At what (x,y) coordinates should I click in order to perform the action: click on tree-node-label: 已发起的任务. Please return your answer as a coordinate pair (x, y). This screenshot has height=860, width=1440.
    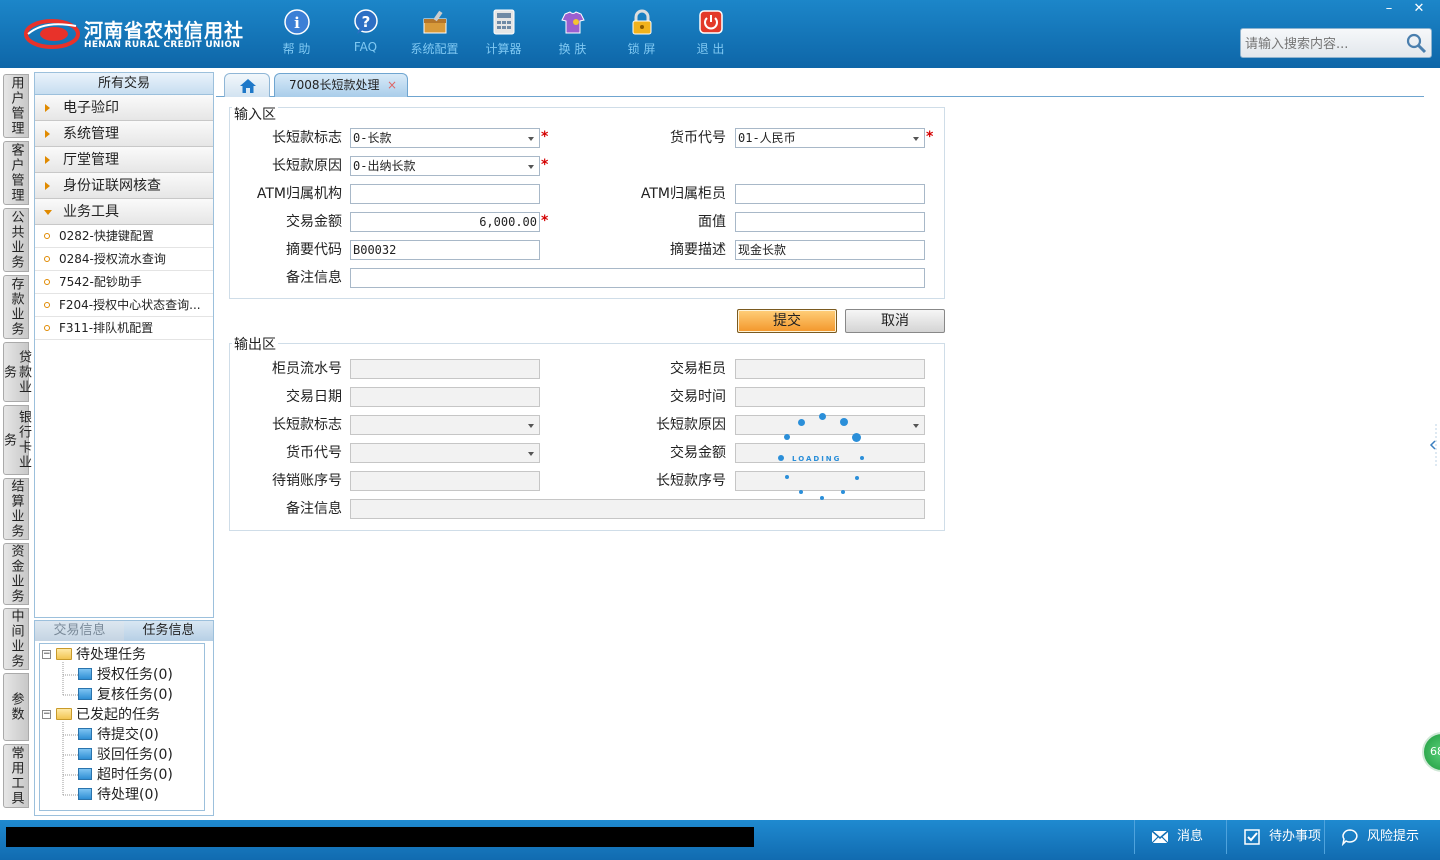
    Looking at the image, I should click on (118, 715).